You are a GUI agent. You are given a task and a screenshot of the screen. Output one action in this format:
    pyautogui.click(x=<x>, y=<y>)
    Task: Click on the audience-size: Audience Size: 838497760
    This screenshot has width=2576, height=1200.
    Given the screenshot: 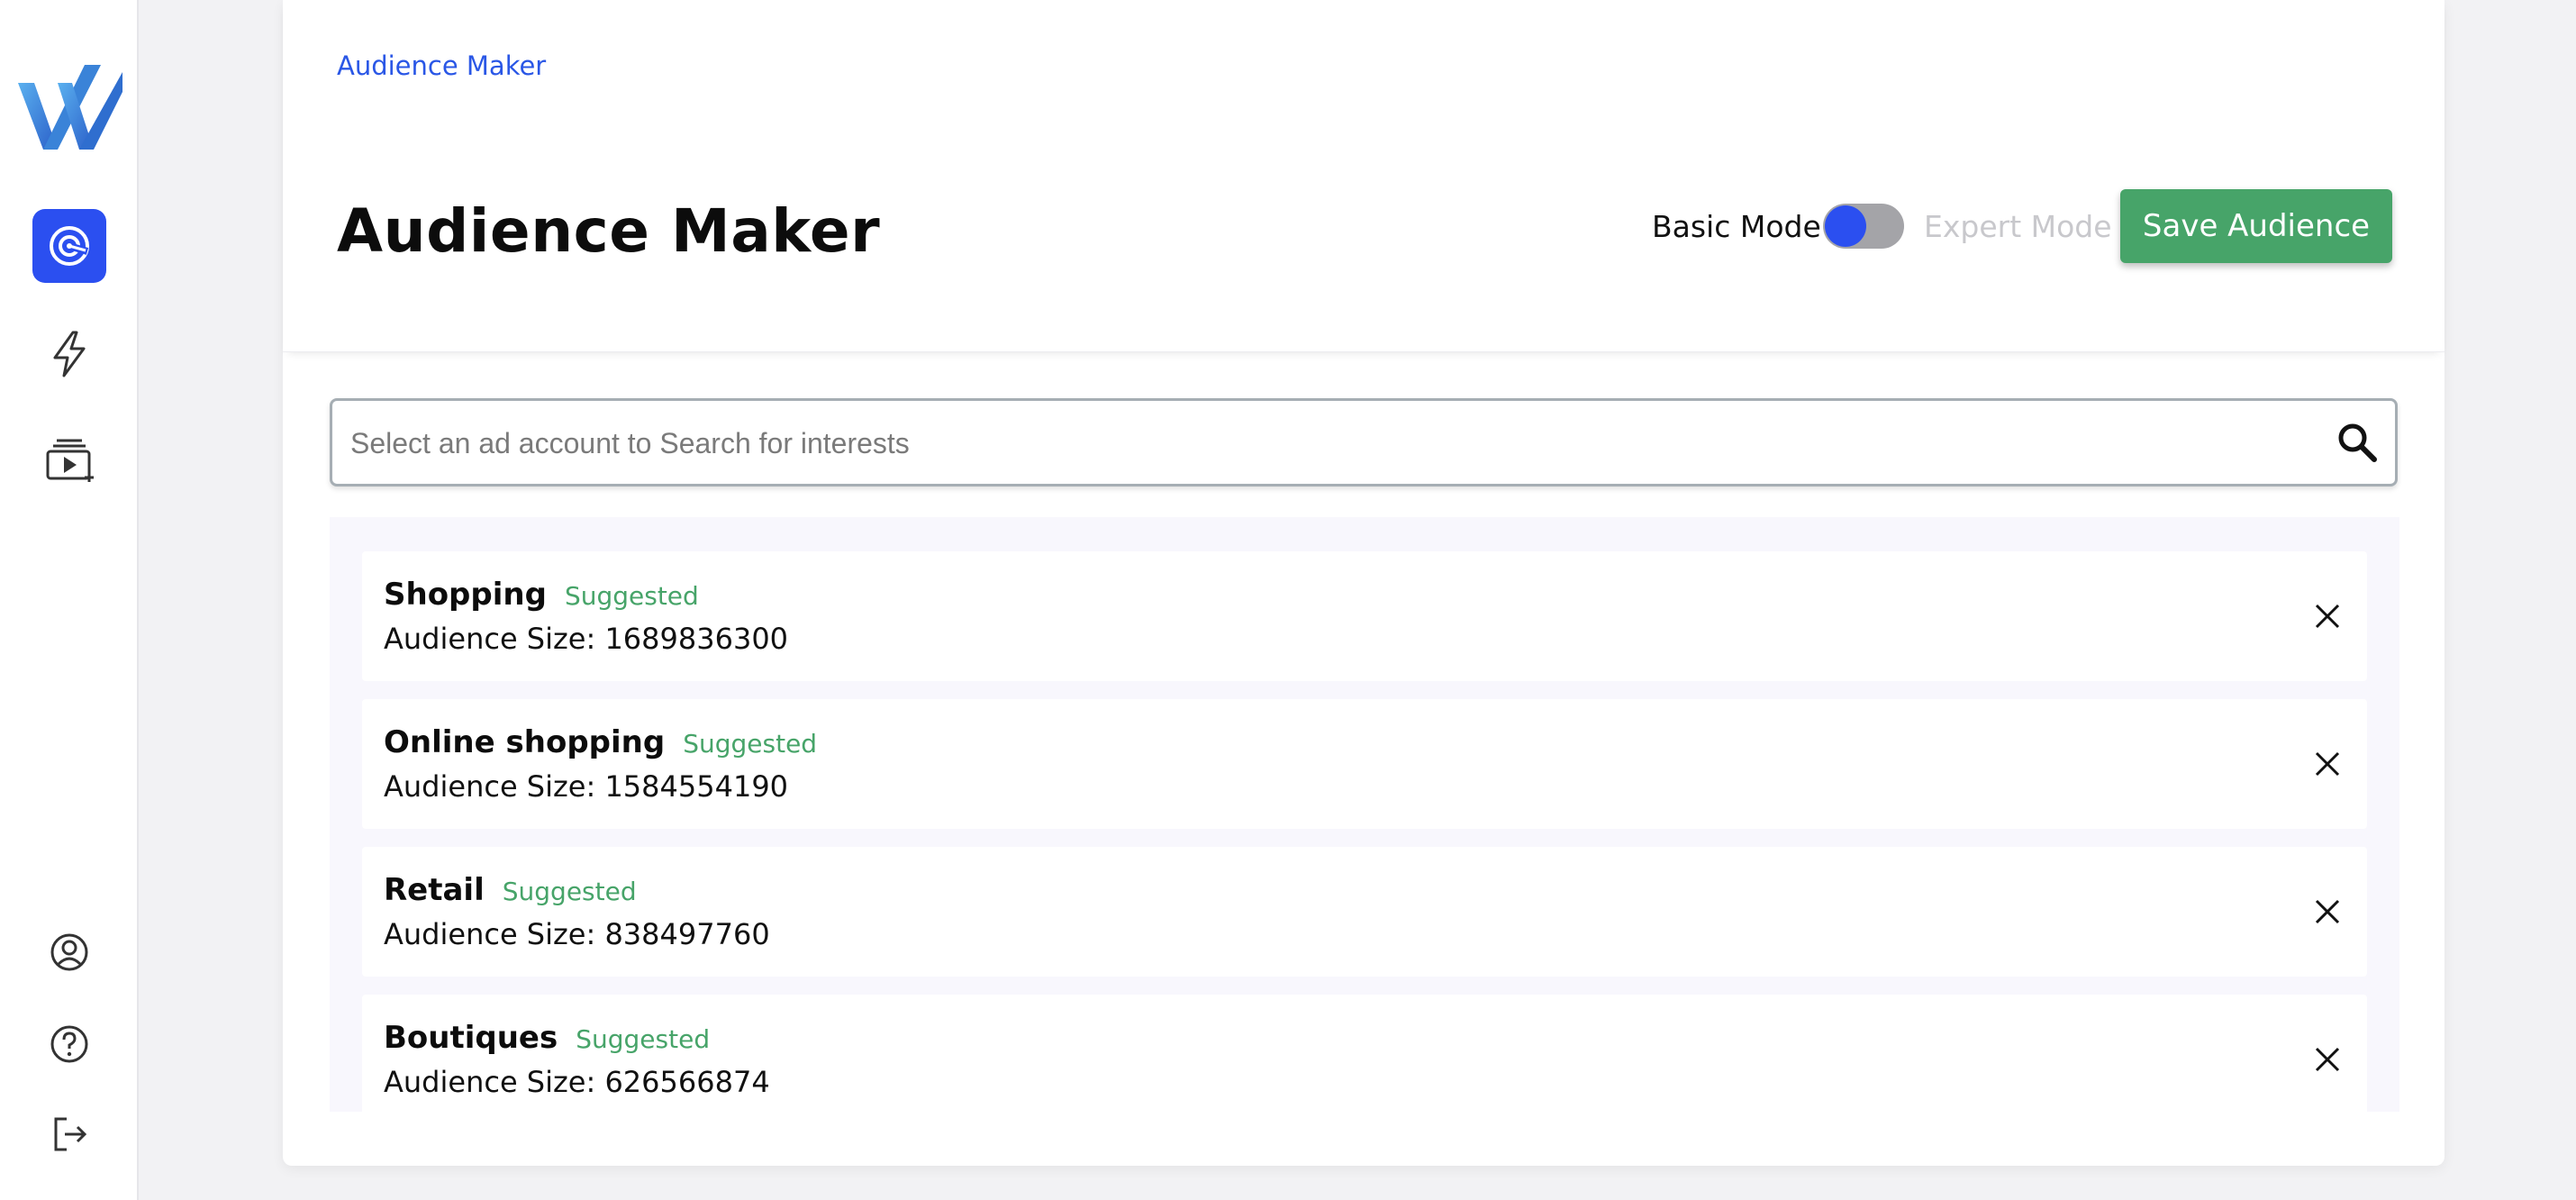 What is the action you would take?
    pyautogui.click(x=577, y=934)
    